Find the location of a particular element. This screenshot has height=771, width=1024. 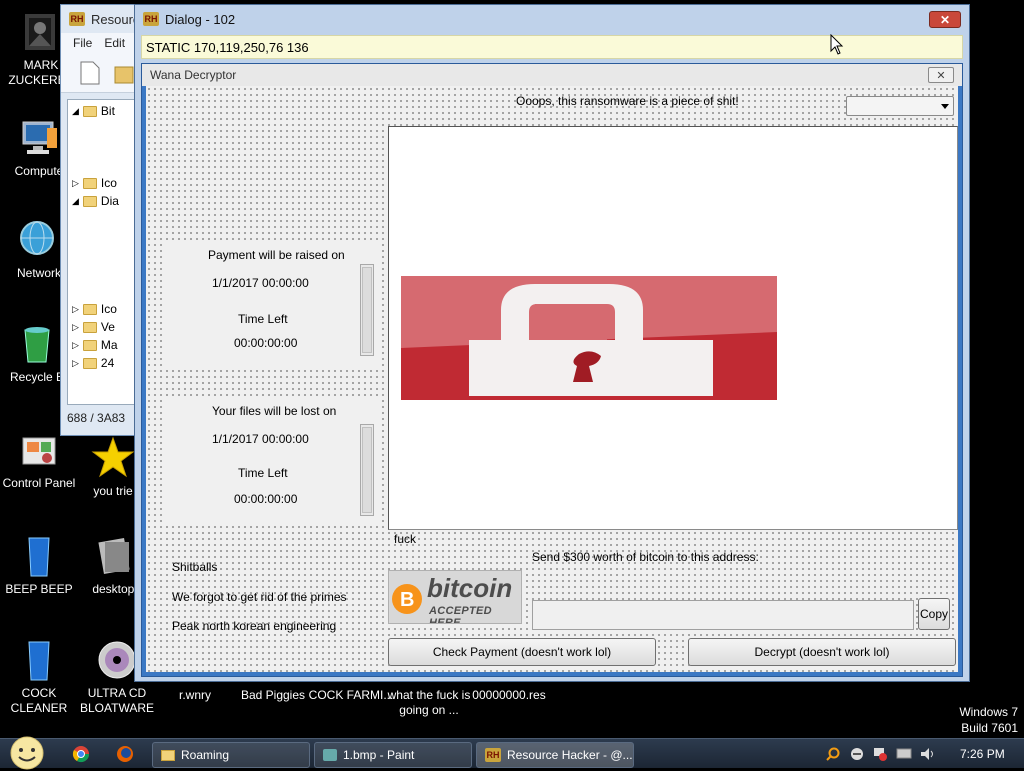

minus-circle-icon is located at coordinates (857, 754).